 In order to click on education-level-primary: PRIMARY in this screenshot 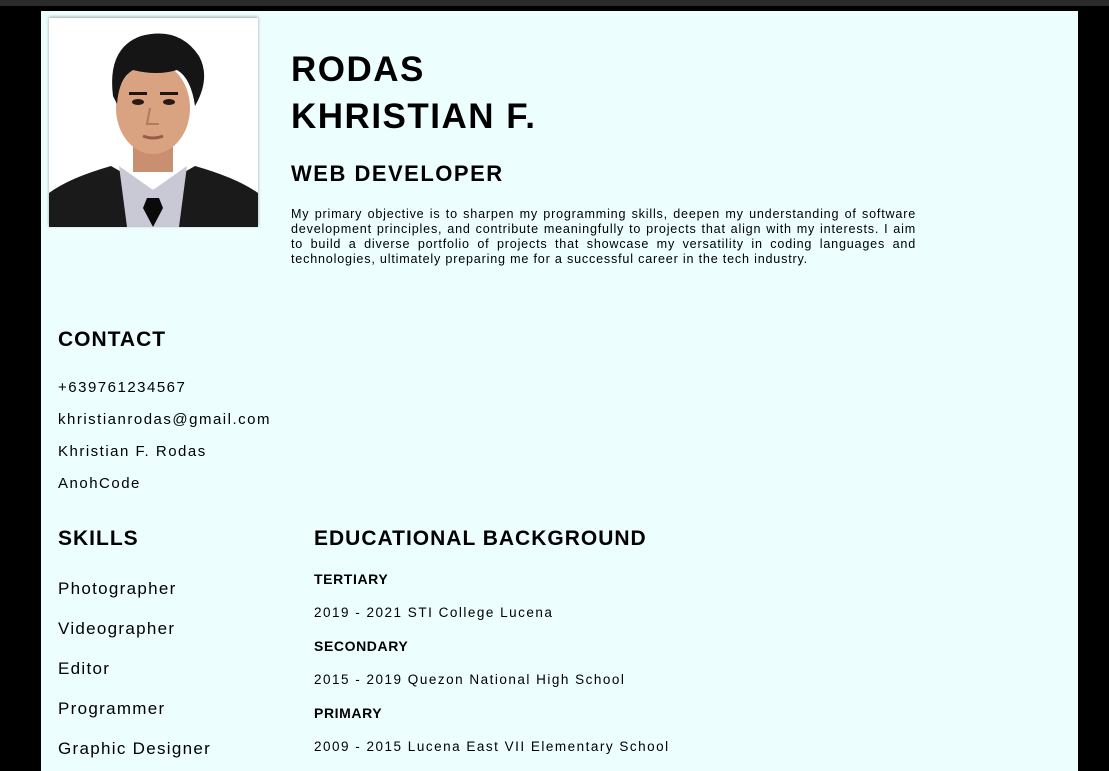, I will do `click(348, 713)`.